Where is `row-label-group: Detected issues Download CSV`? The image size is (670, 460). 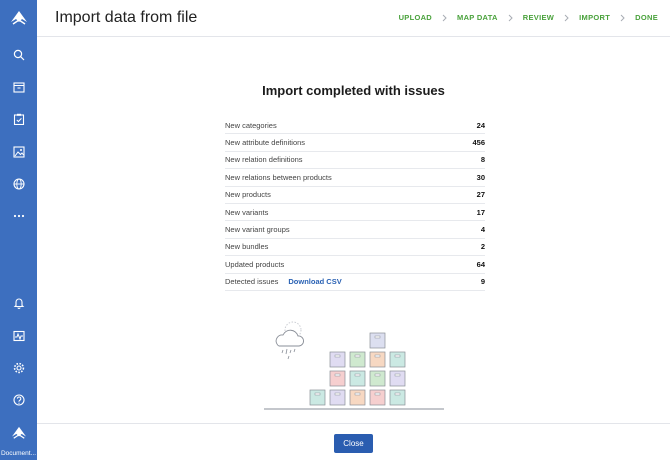 row-label-group: Detected issues Download CSV is located at coordinates (283, 281).